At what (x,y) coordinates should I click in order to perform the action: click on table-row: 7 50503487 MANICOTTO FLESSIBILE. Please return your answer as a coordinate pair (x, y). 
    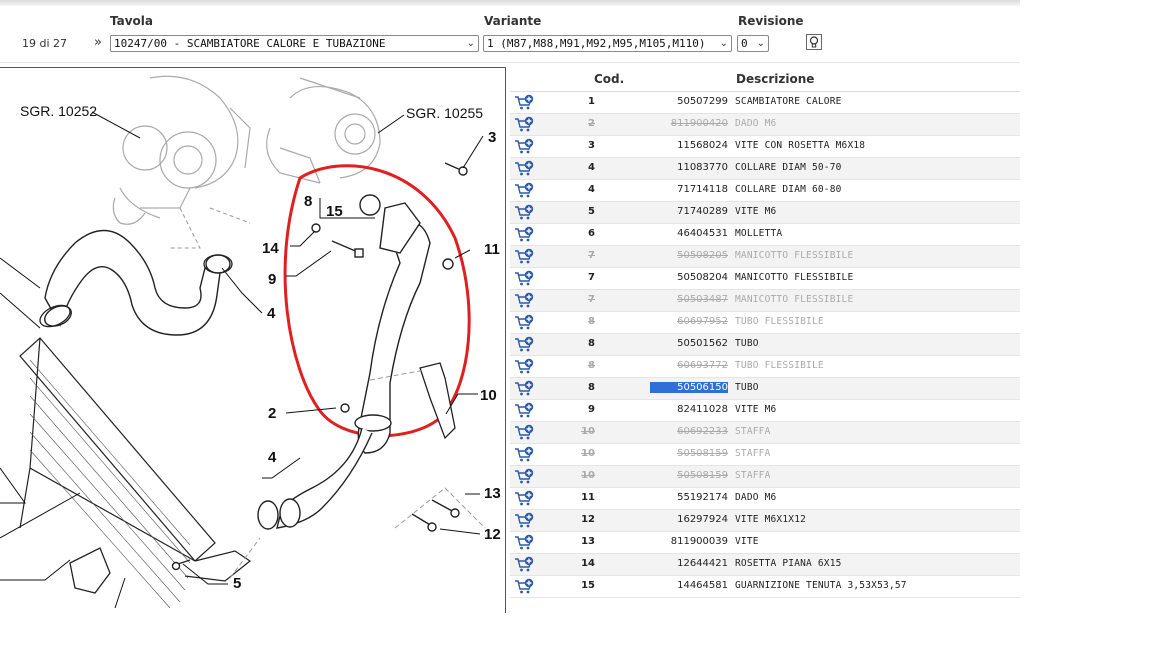
    Looking at the image, I should click on (765, 301).